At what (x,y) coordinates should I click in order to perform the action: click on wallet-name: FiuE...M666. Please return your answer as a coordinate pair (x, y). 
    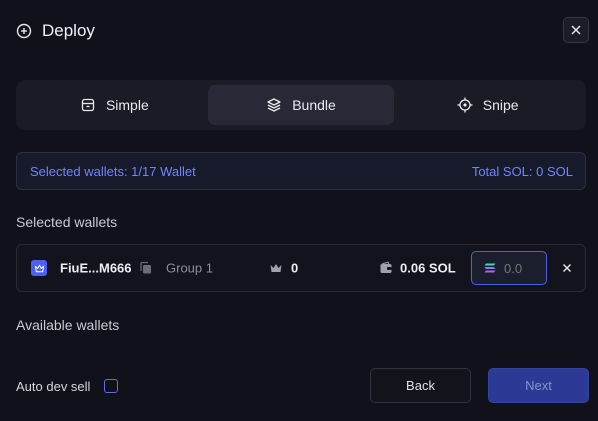
    Looking at the image, I should click on (96, 268).